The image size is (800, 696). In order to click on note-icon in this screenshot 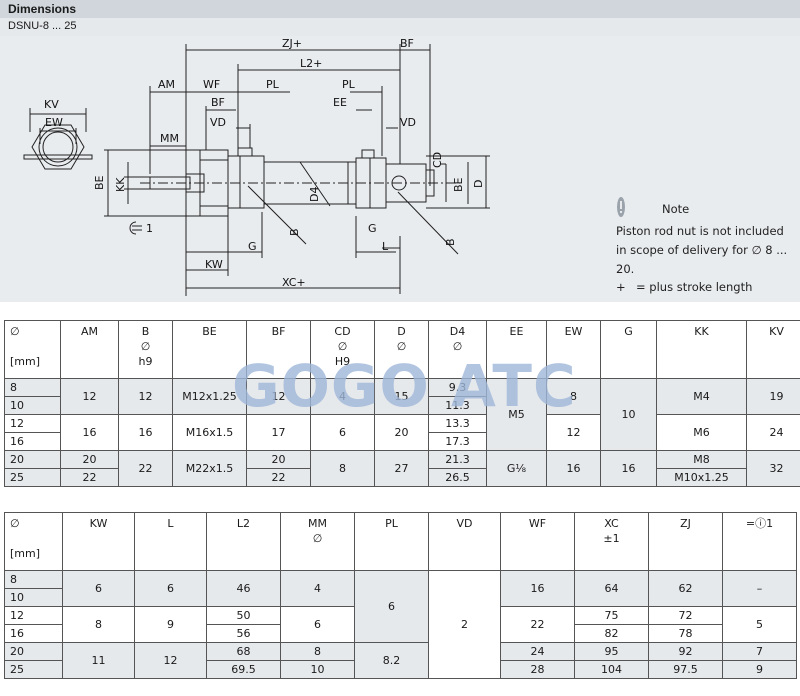, I will do `click(621, 207)`.